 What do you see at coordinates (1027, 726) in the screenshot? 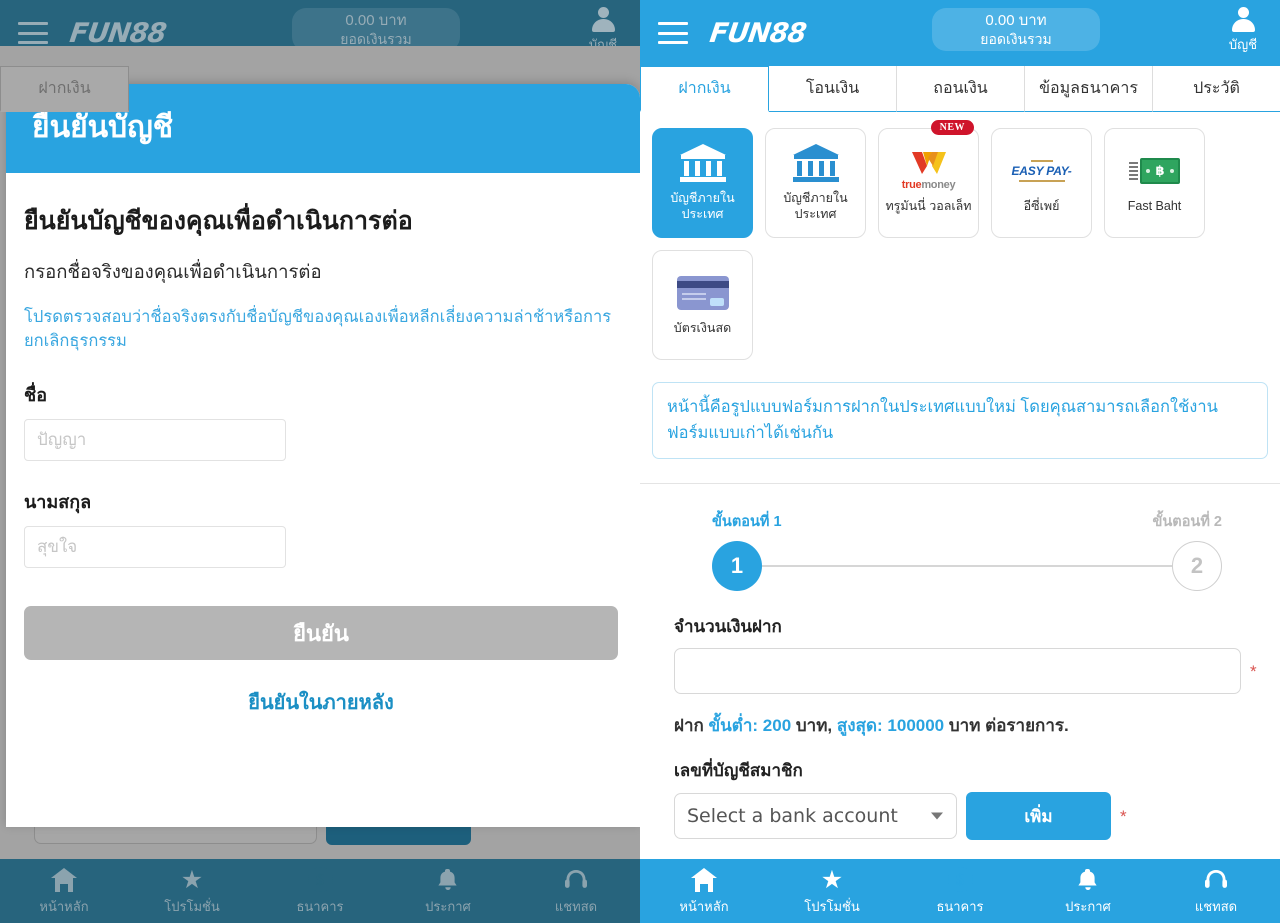
I see `limit-suffix: ต่อรายการ.` at bounding box center [1027, 726].